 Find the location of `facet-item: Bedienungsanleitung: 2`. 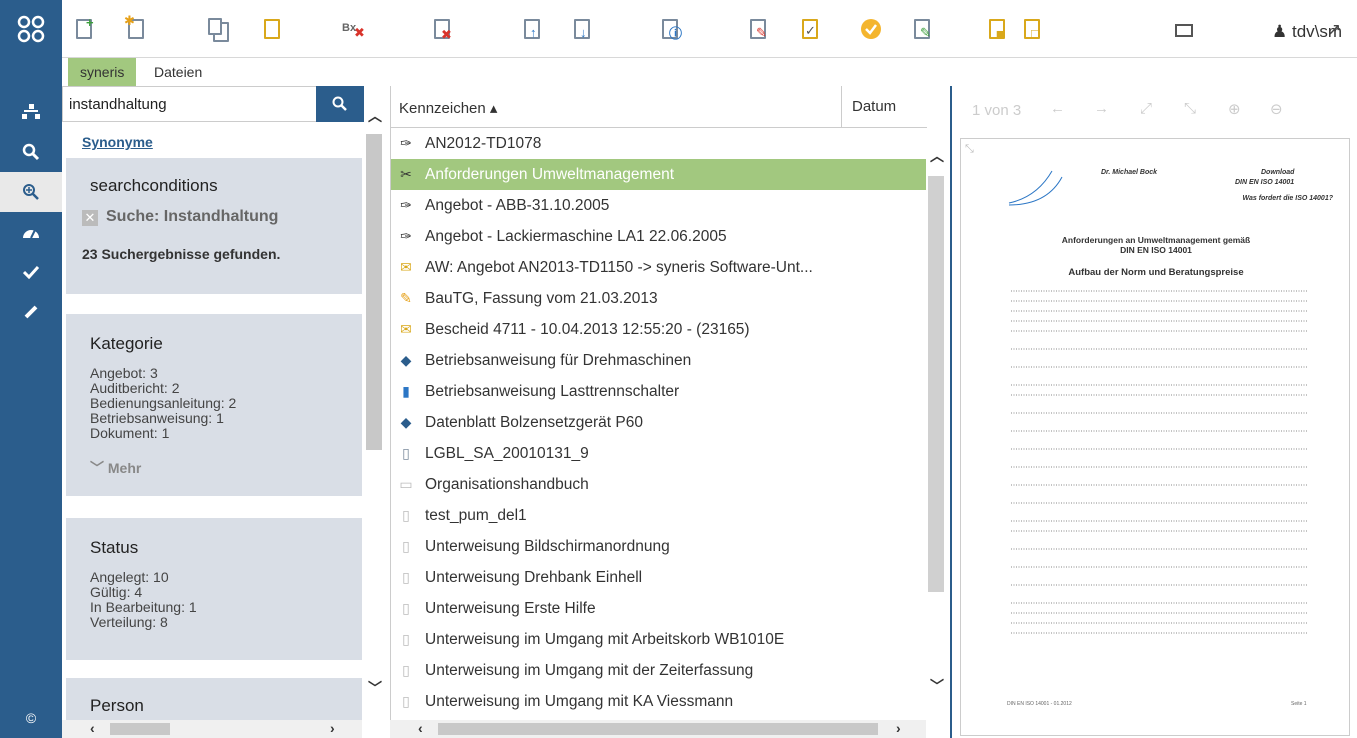

facet-item: Bedienungsanleitung: 2 is located at coordinates (163, 403).